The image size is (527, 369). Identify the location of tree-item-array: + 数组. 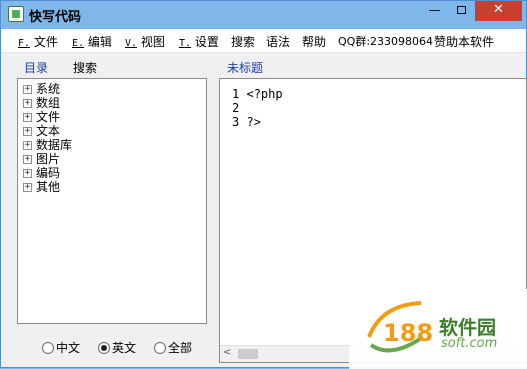
(41, 103).